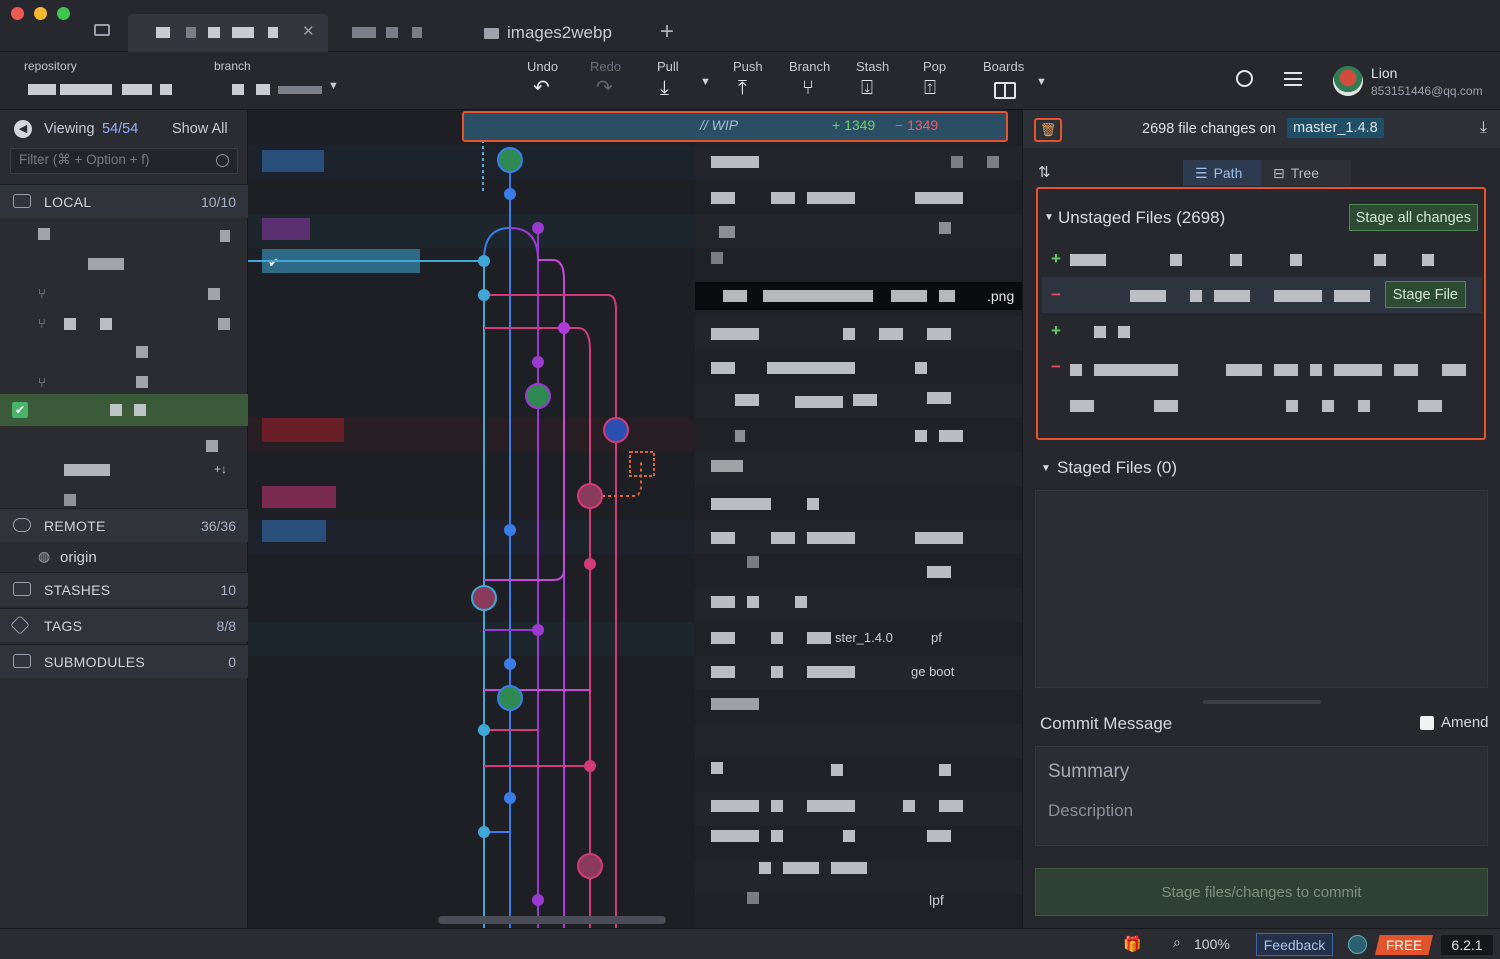  Describe the element at coordinates (867, 88) in the screenshot. I see `stash-icon: ⍗` at that location.